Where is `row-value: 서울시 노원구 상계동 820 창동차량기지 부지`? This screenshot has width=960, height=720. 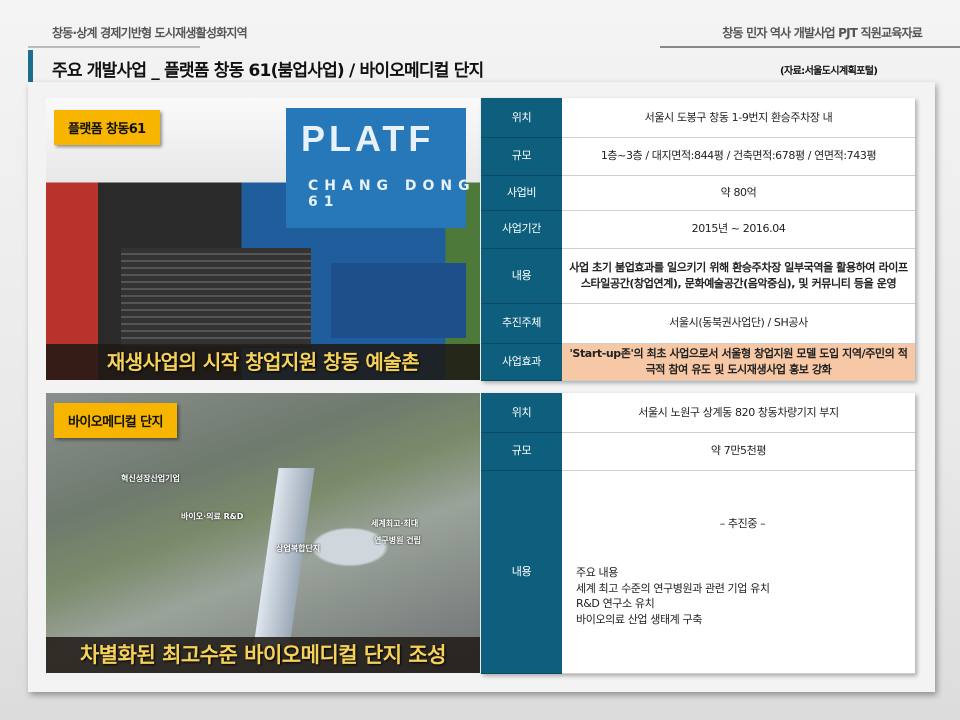
row-value: 서울시 노원구 상계동 820 창동차량기지 부지 is located at coordinates (738, 413).